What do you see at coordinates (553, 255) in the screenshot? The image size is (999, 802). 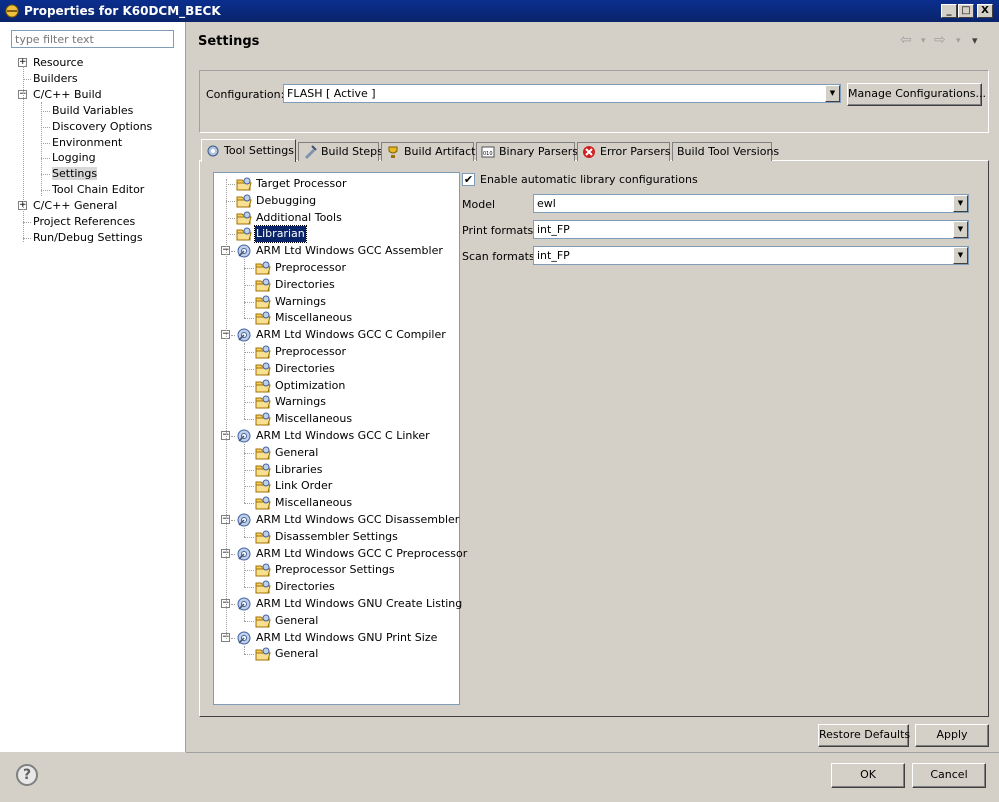 I see `scan-formats-value: int_FP` at bounding box center [553, 255].